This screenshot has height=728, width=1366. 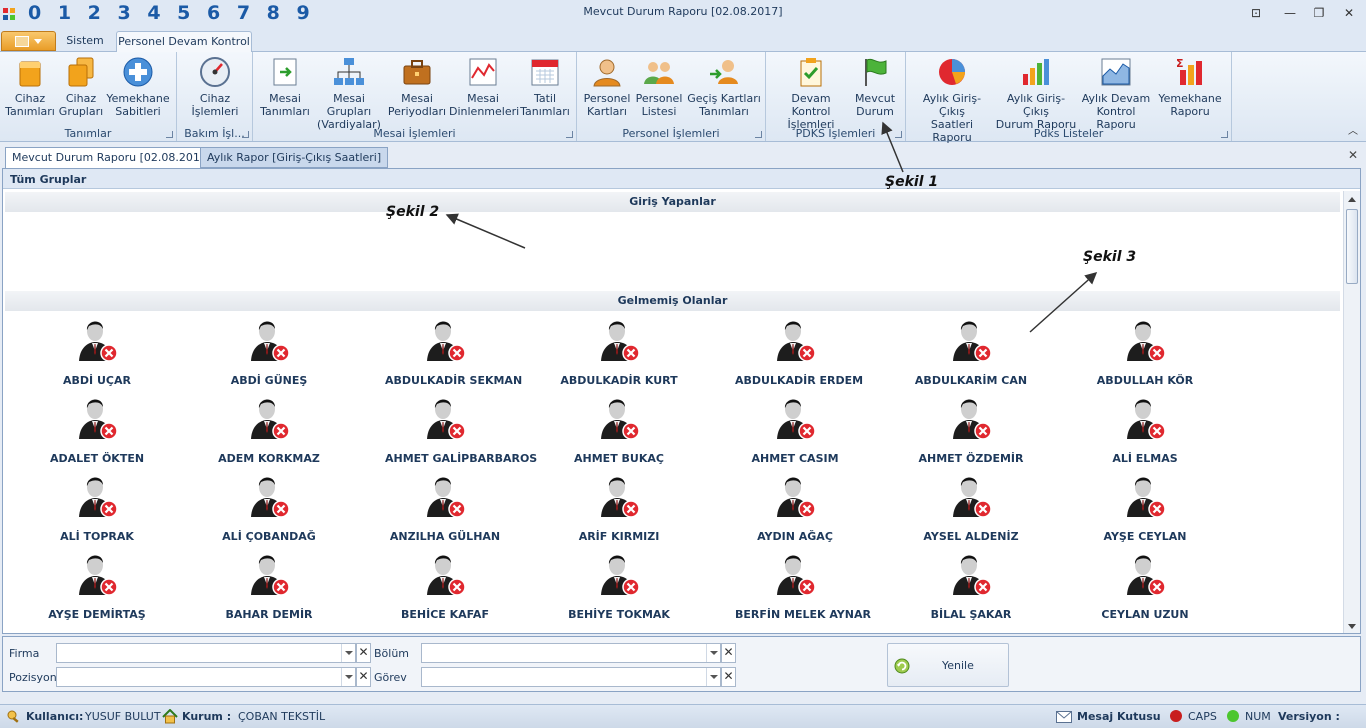 What do you see at coordinates (363, 677) in the screenshot?
I see `clear-pozisyon-icon: ✕` at bounding box center [363, 677].